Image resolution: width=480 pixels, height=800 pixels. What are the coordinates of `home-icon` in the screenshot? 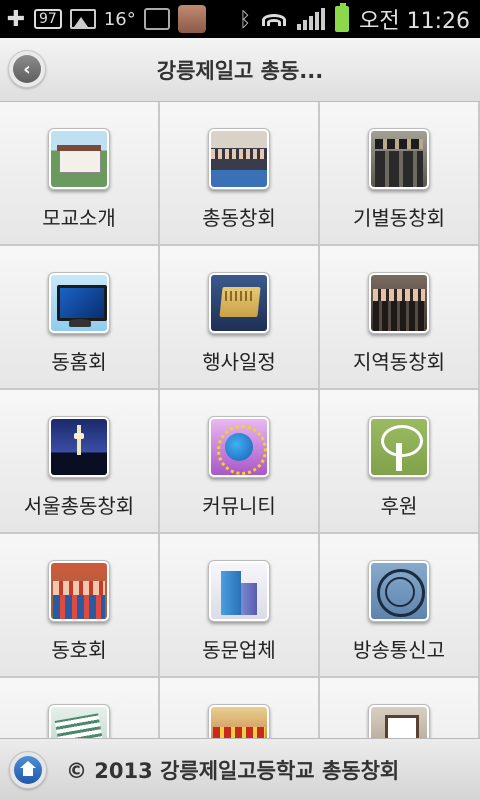 It's located at (28, 770).